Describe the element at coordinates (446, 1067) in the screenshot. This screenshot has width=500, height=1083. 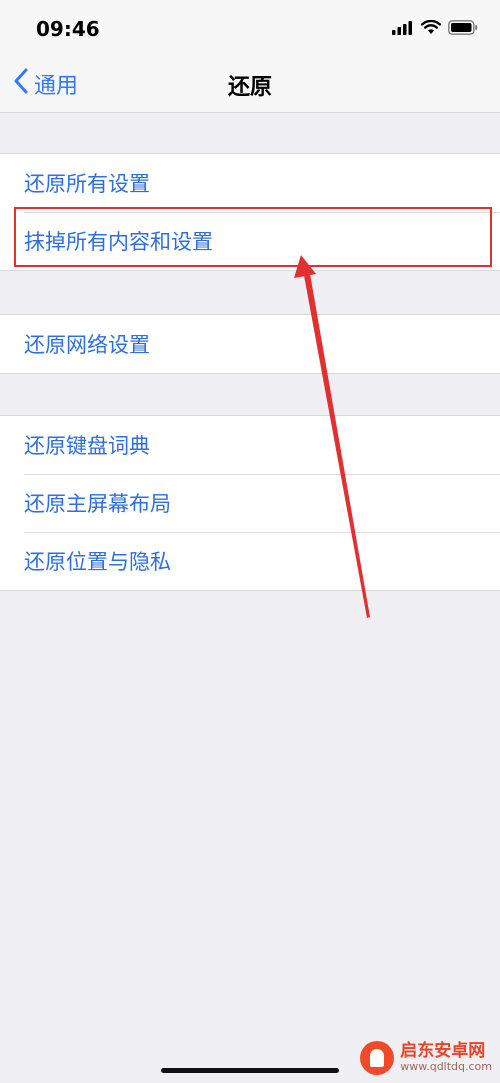
I see `watermark-url: www.qdltdq.com` at that location.